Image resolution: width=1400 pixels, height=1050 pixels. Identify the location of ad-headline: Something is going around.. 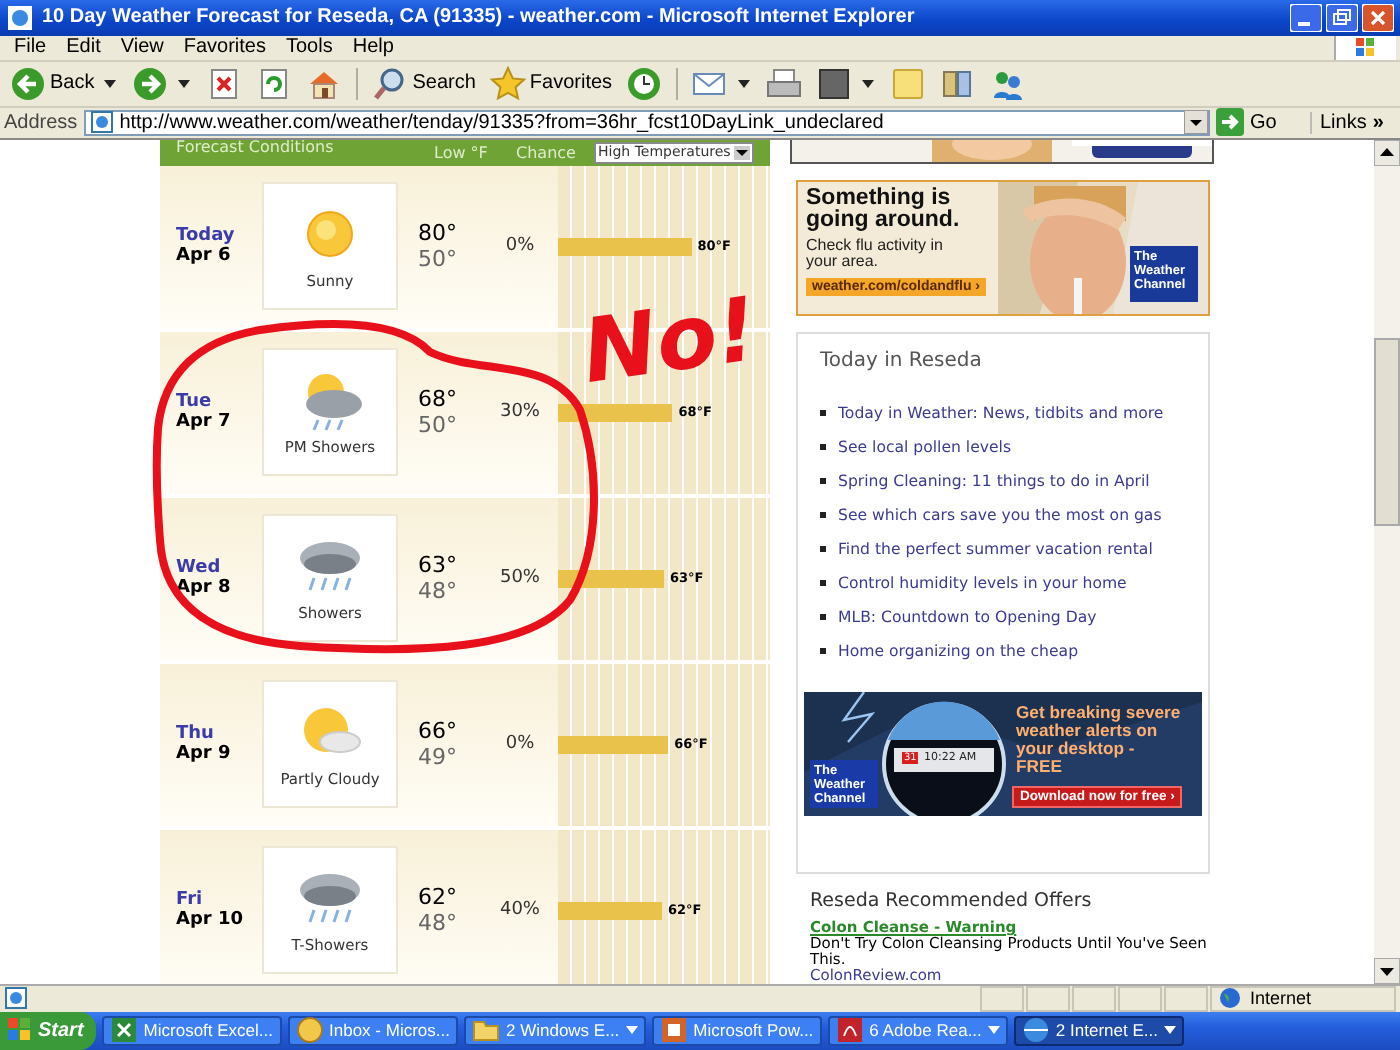
(884, 210).